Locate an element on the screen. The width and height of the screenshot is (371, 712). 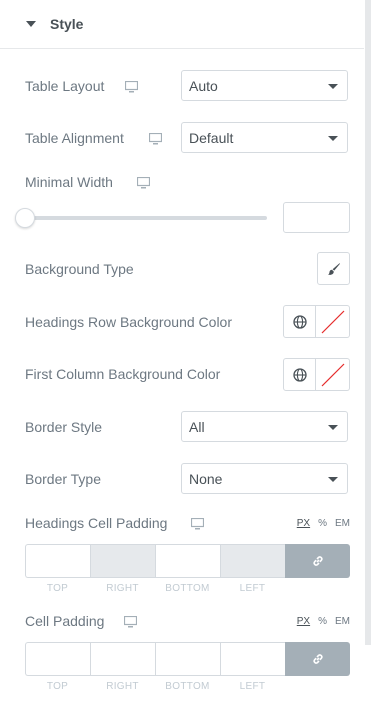
table-layout-label: Table Layout is located at coordinates (65, 86).